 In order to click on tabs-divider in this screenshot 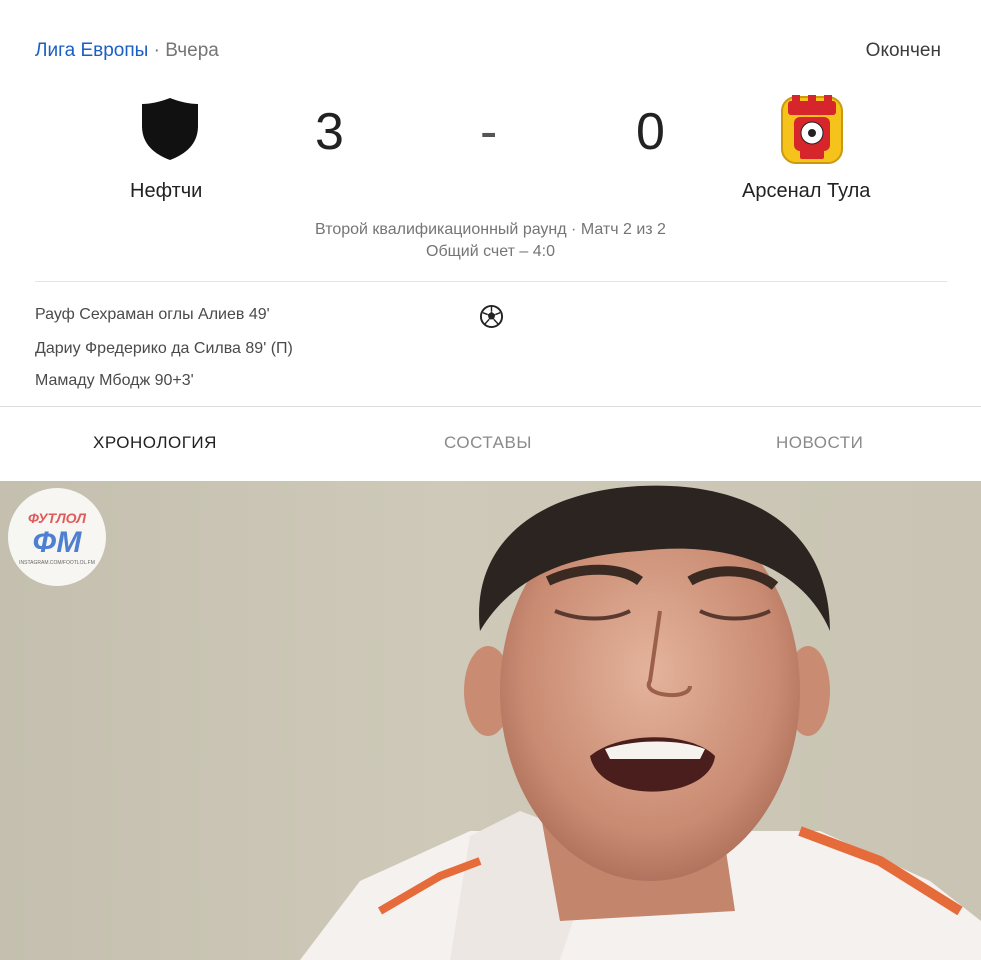, I will do `click(490, 406)`.